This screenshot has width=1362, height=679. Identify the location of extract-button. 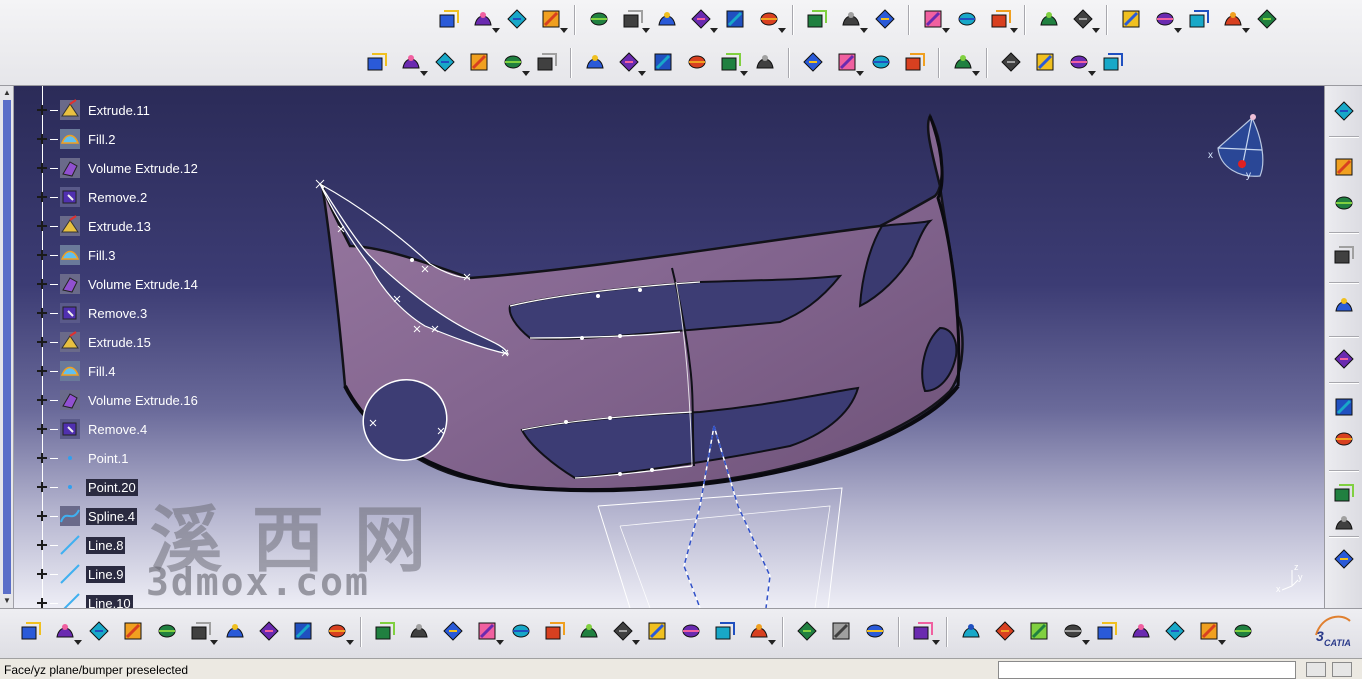
(514, 63).